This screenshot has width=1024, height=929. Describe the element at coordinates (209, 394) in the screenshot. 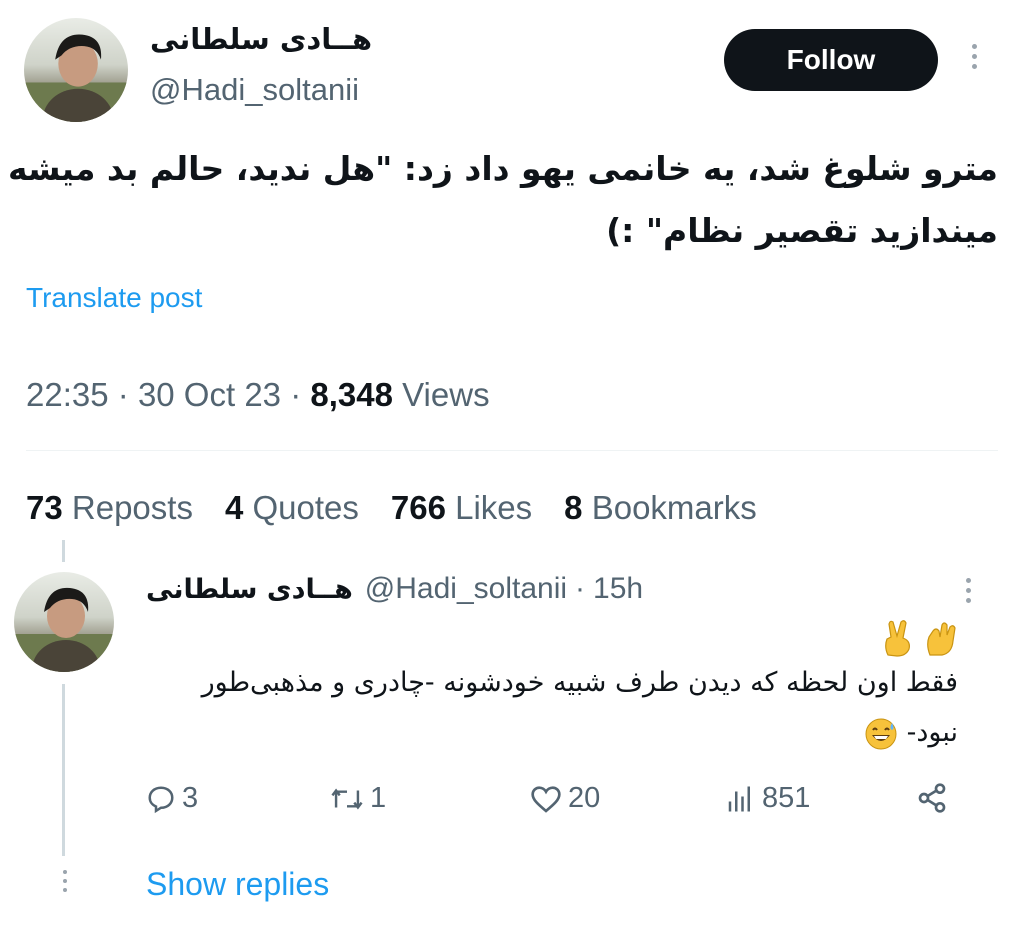

I see `tweet-date: 30 Oct 23` at that location.